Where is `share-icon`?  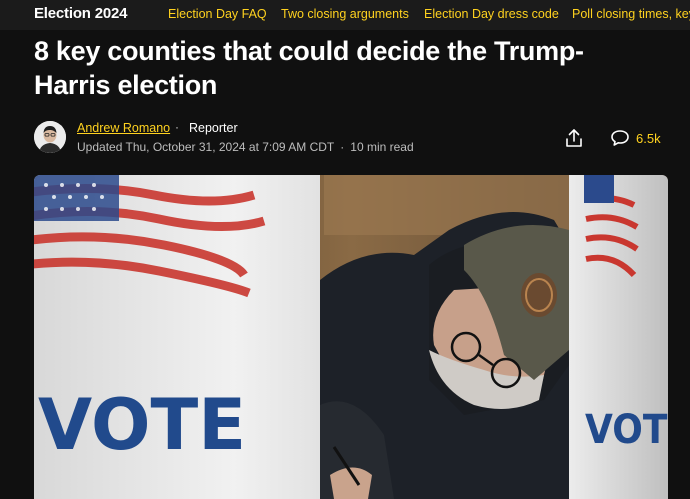 share-icon is located at coordinates (574, 138).